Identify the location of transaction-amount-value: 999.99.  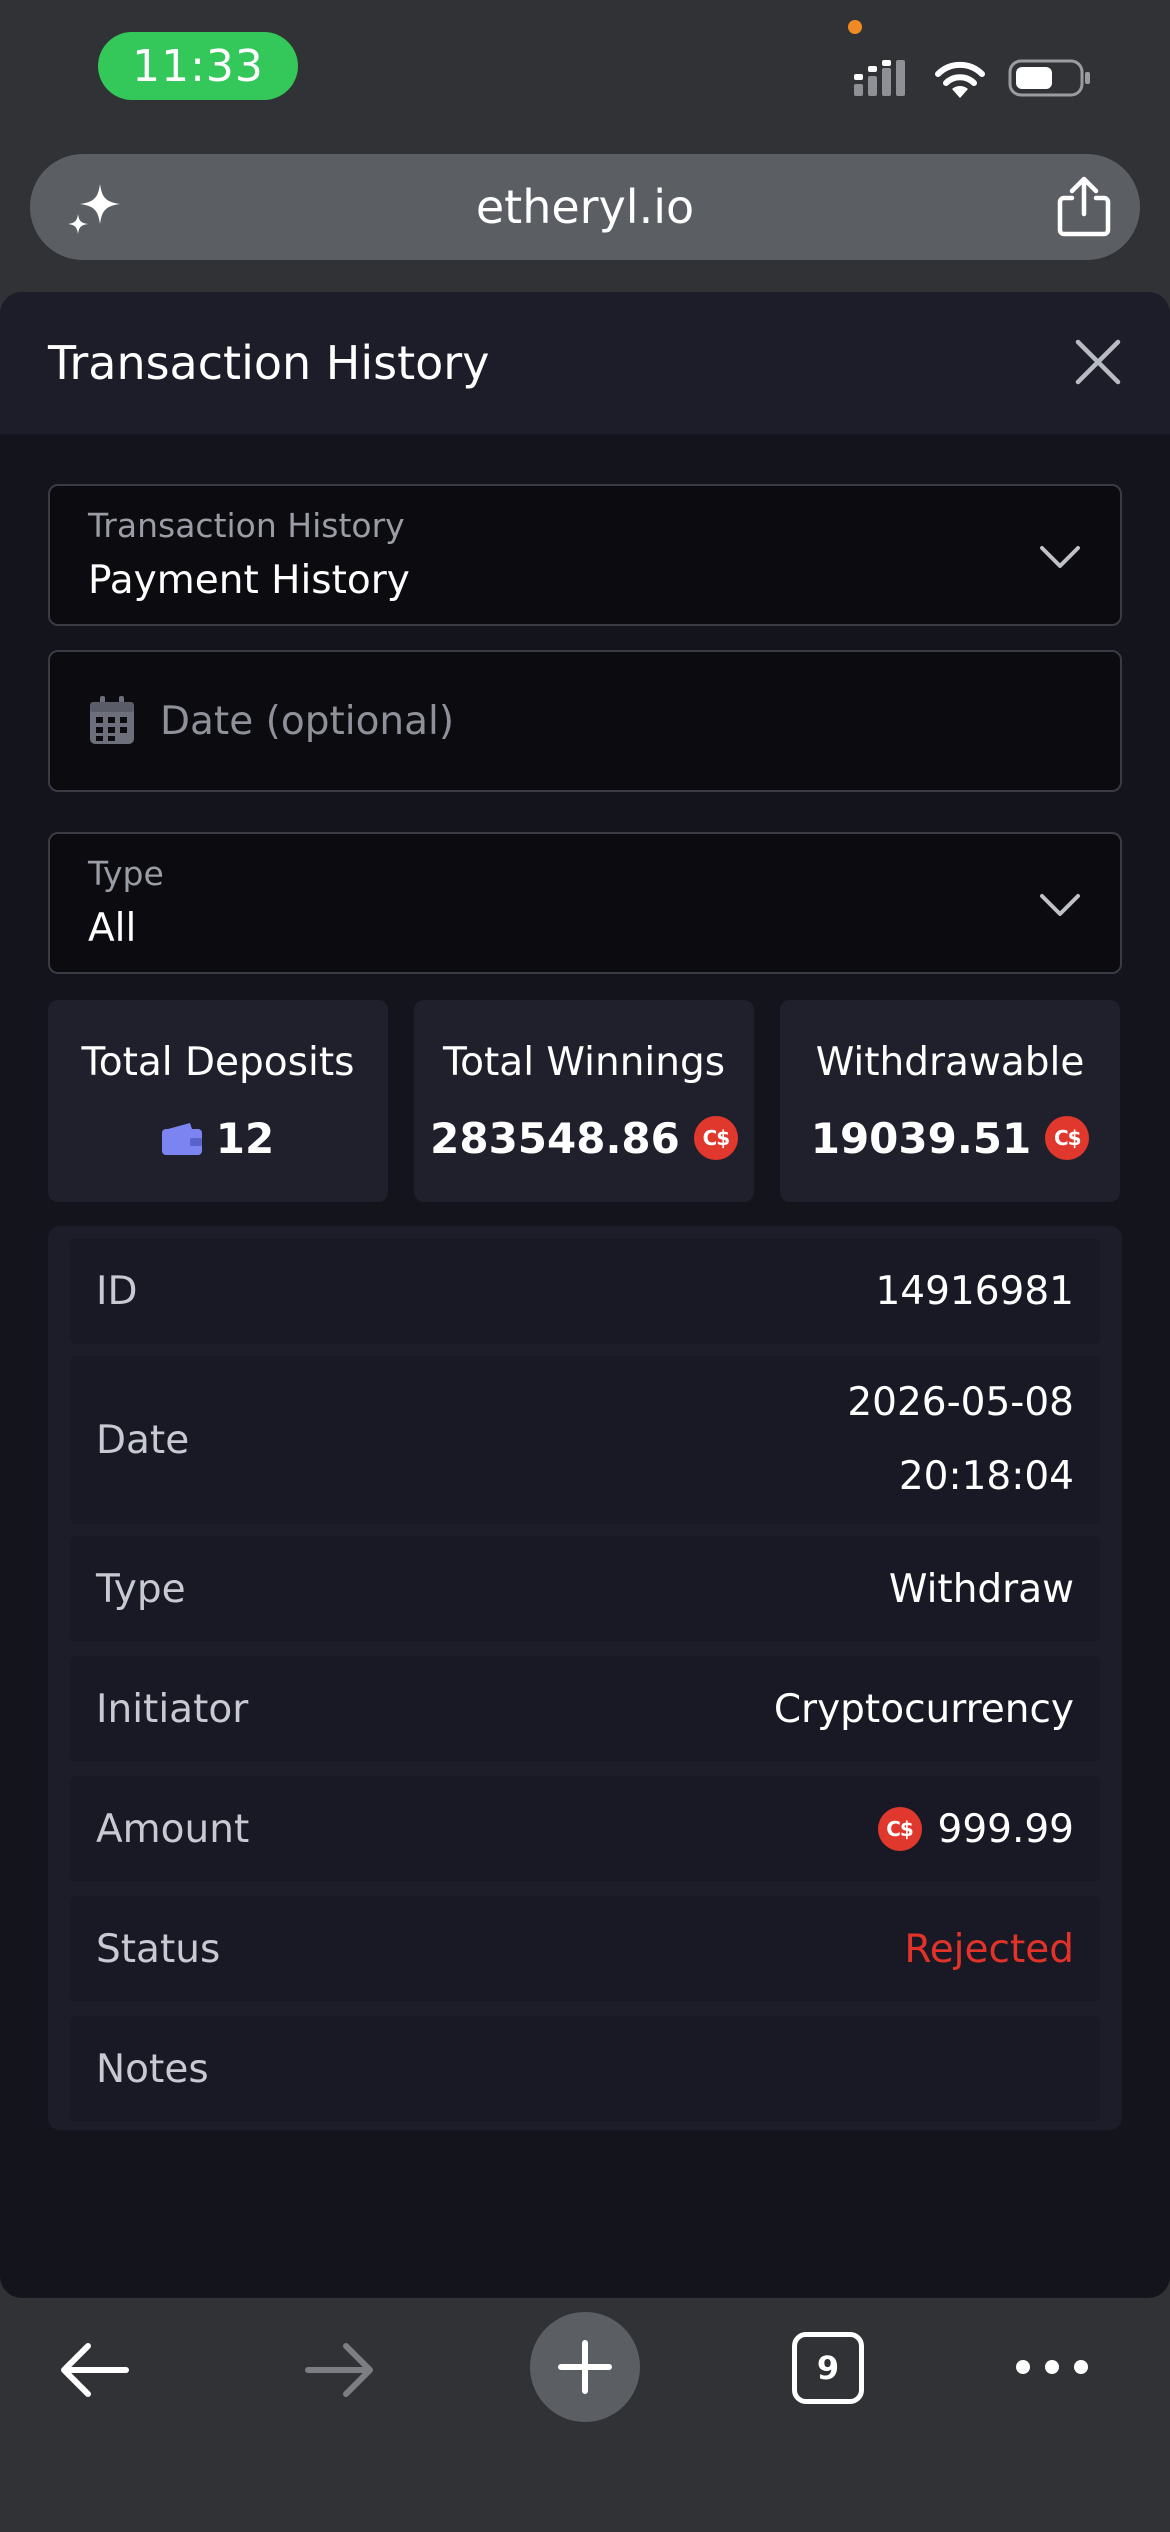
(1005, 1829).